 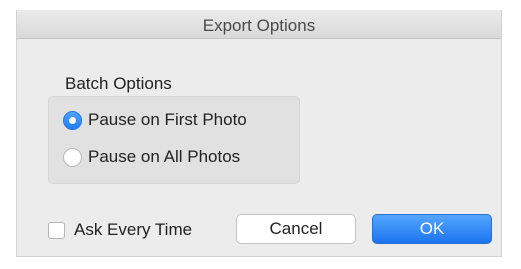 What do you see at coordinates (164, 156) in the screenshot?
I see `radio-label-pause-on-all-photos: Pause on All Photos` at bounding box center [164, 156].